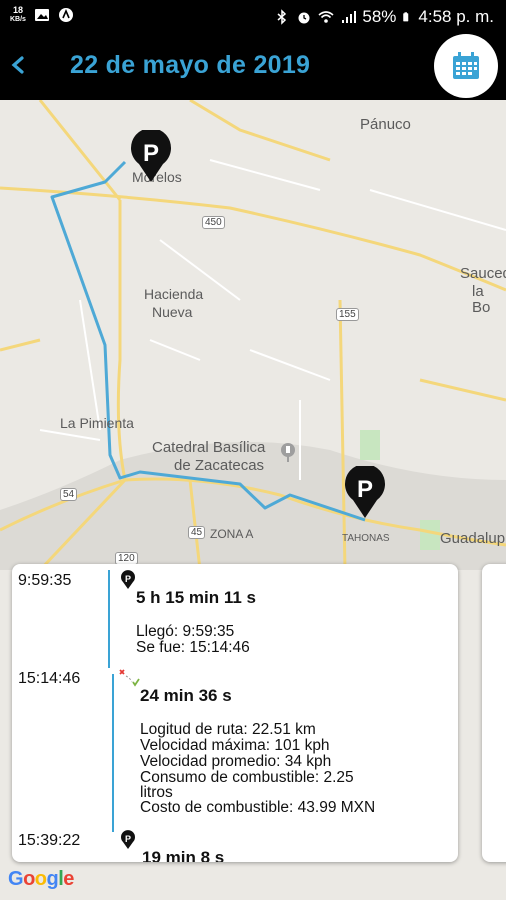 This screenshot has width=506, height=900. What do you see at coordinates (473, 538) in the screenshot?
I see `map-label-guadalupe: Guadalup` at bounding box center [473, 538].